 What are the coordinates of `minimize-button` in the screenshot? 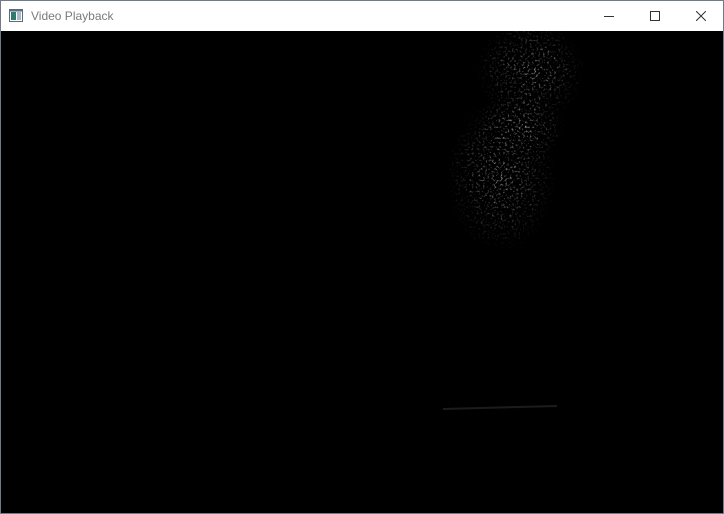 It's located at (609, 16).